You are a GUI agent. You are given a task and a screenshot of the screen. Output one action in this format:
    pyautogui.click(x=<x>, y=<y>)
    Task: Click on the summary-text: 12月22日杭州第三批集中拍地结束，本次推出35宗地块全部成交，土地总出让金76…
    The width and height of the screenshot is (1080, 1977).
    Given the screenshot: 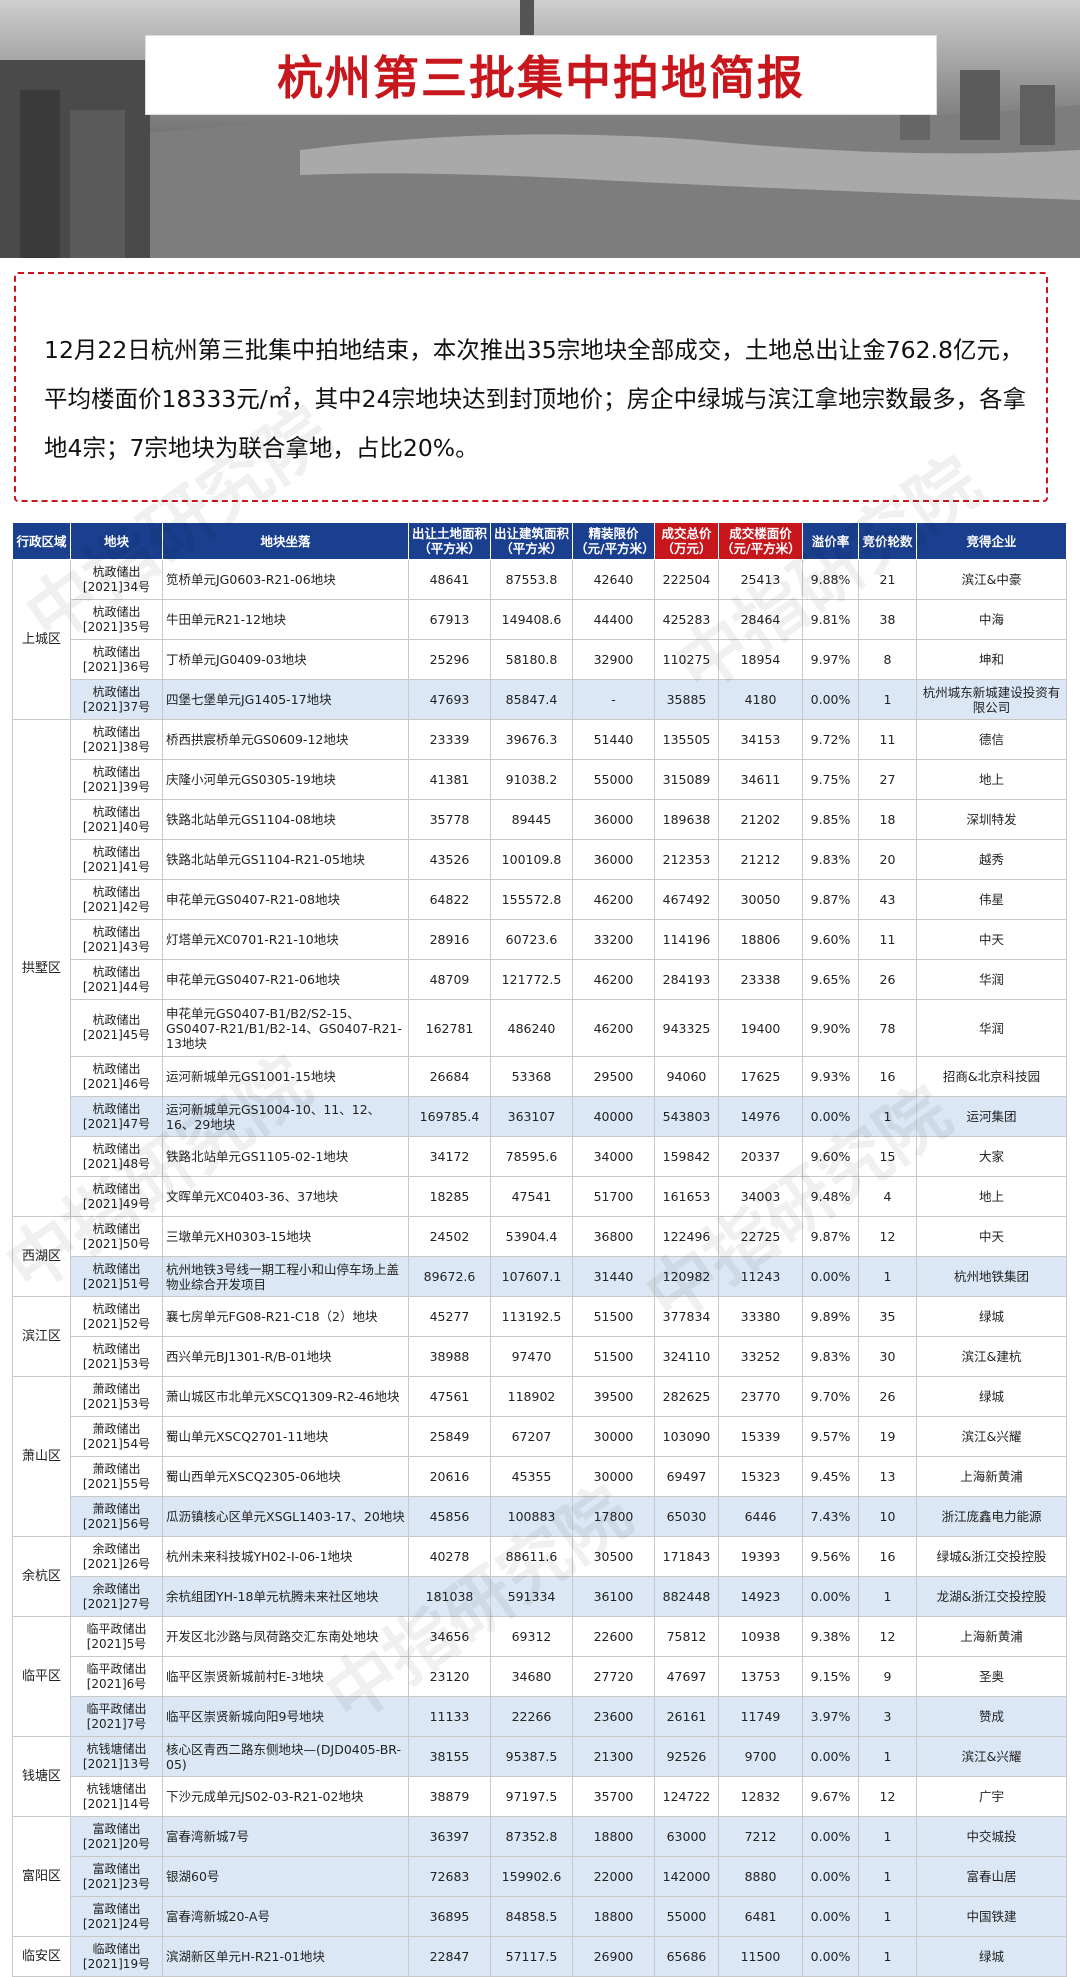 What is the action you would take?
    pyautogui.click(x=535, y=399)
    